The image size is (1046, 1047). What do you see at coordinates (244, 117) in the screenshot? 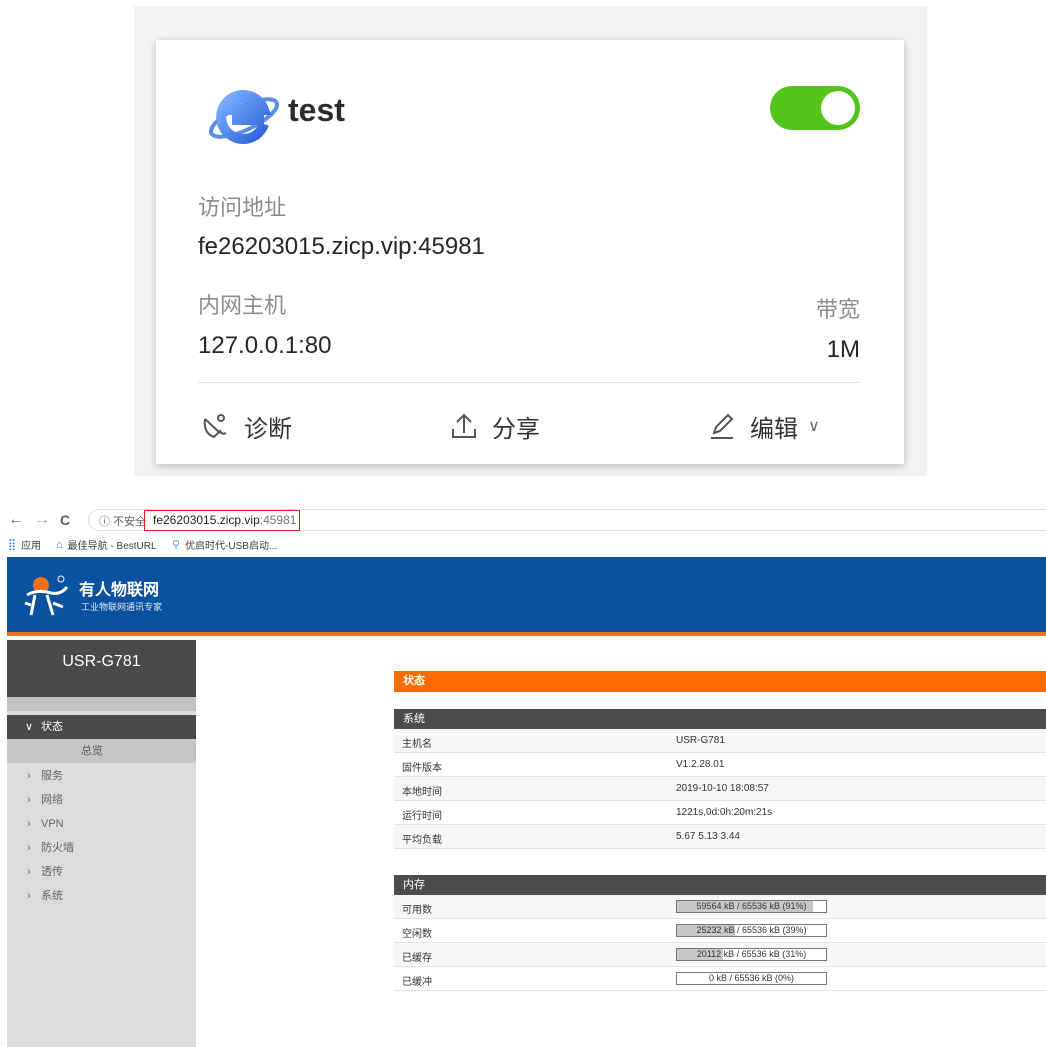
I see `internet-explorer-icon` at bounding box center [244, 117].